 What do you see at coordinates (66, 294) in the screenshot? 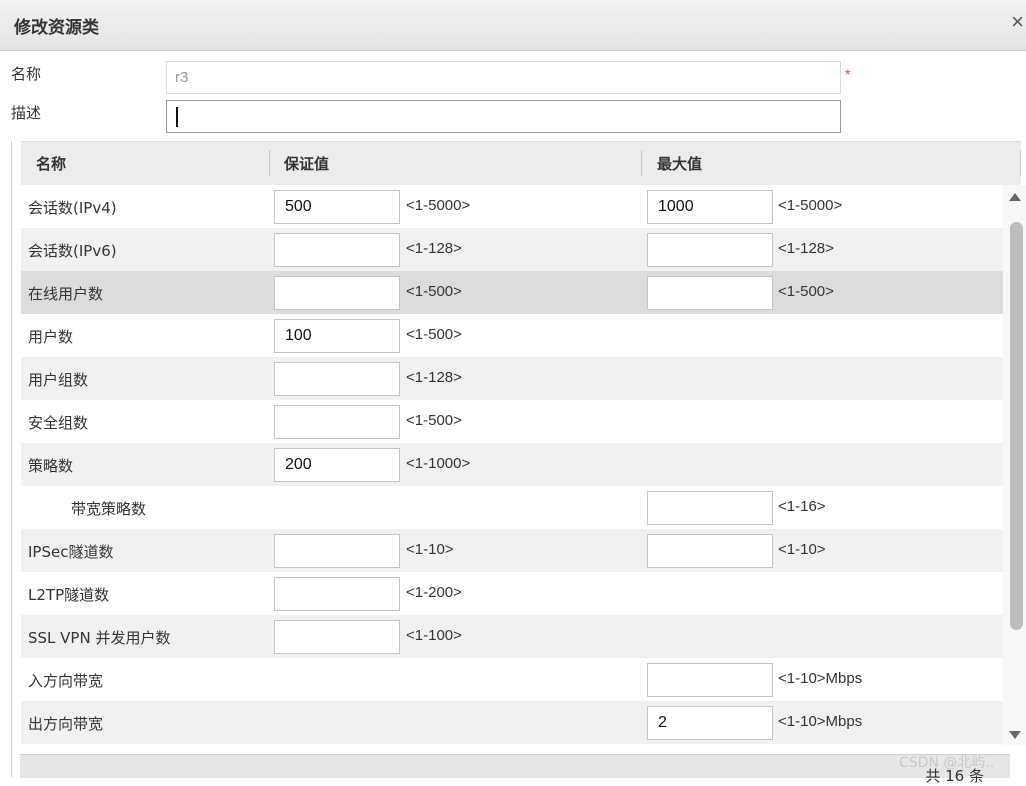
I see `row-name: 在线用户数` at bounding box center [66, 294].